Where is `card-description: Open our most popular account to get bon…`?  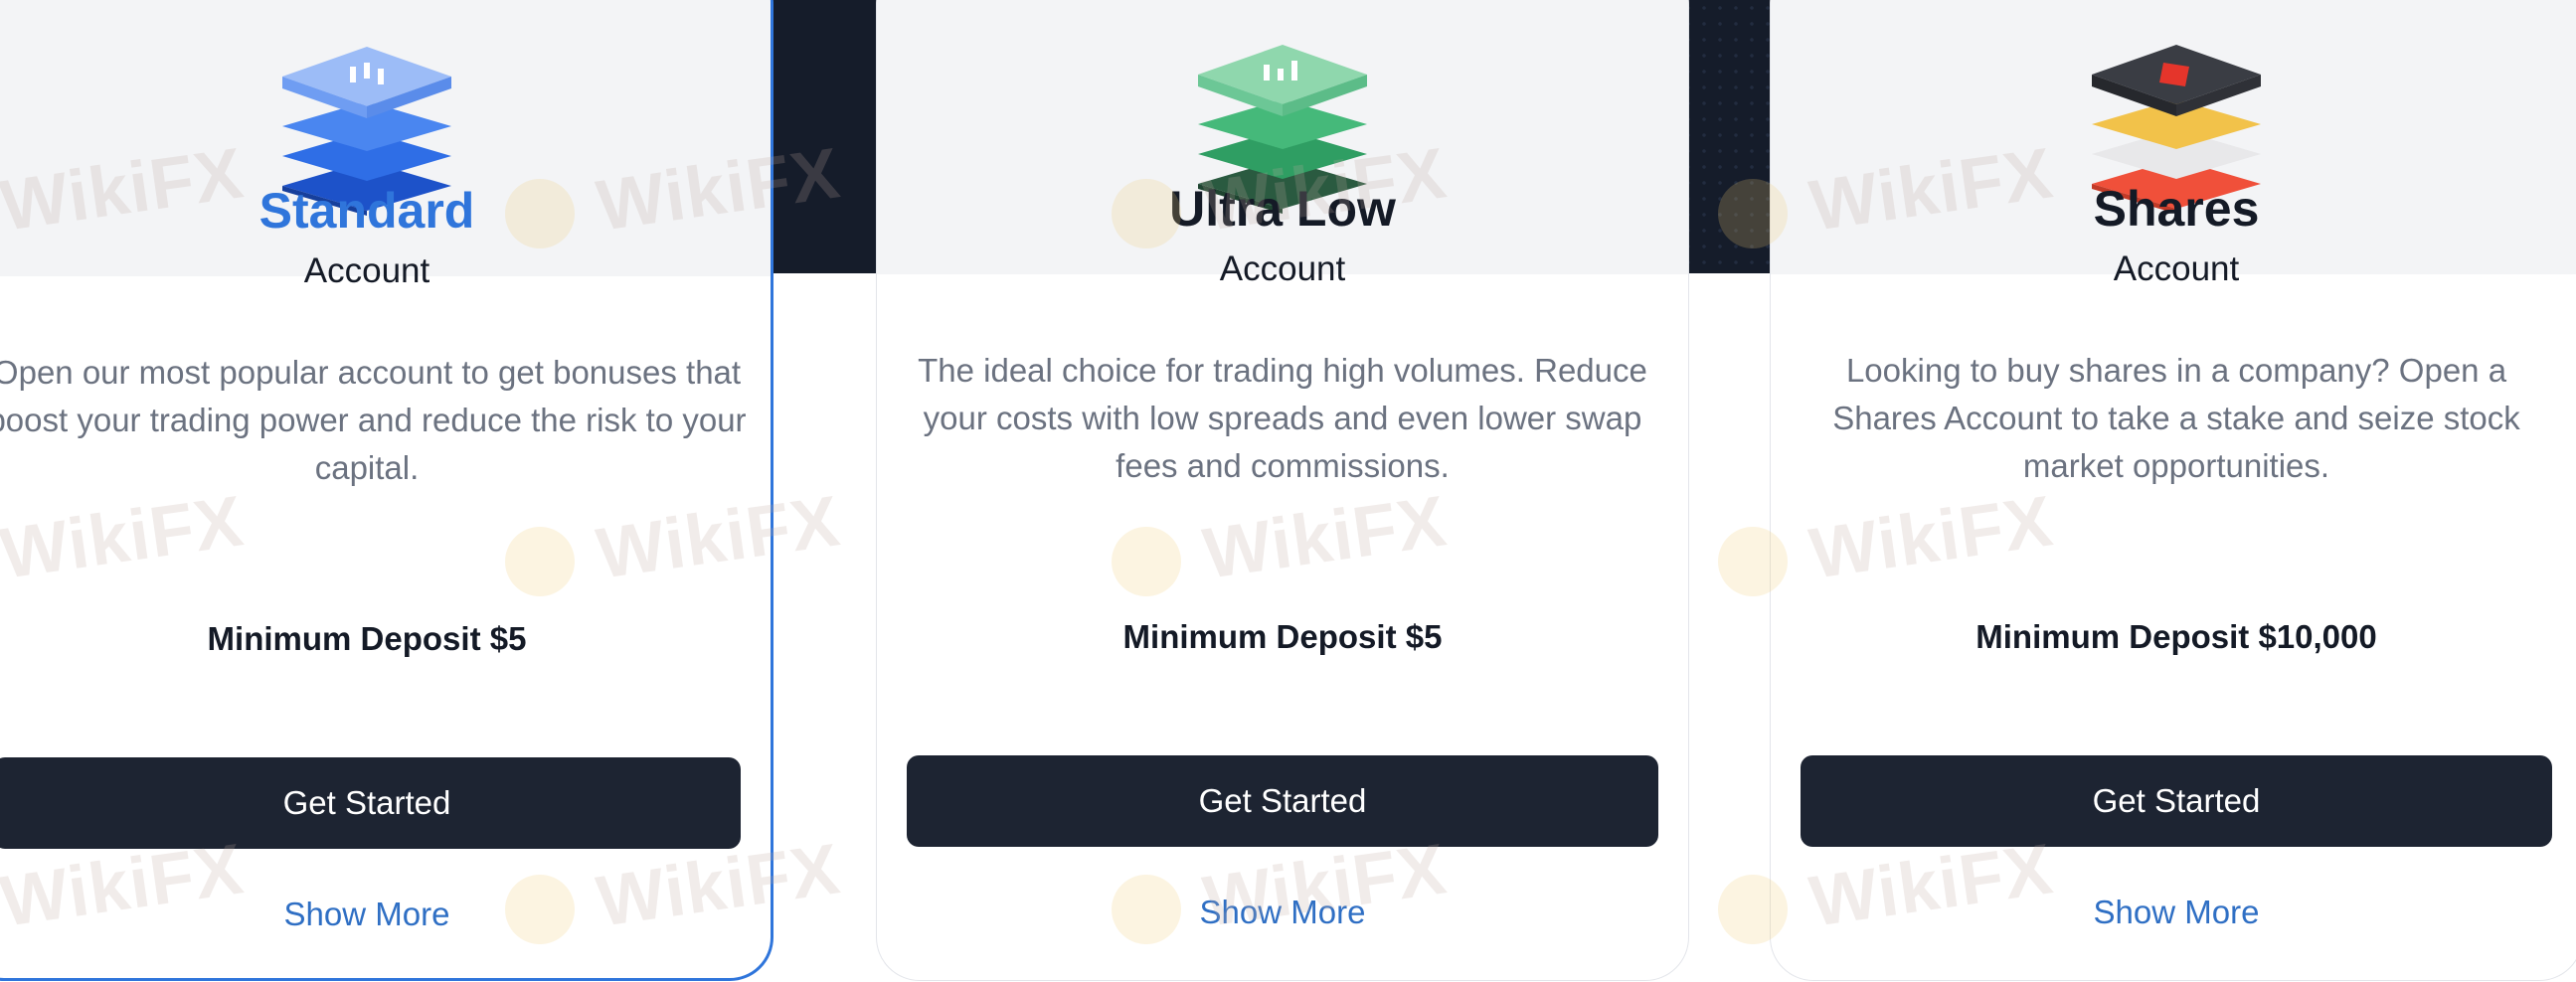 card-description: Open our most popular account to get bon… is located at coordinates (373, 420).